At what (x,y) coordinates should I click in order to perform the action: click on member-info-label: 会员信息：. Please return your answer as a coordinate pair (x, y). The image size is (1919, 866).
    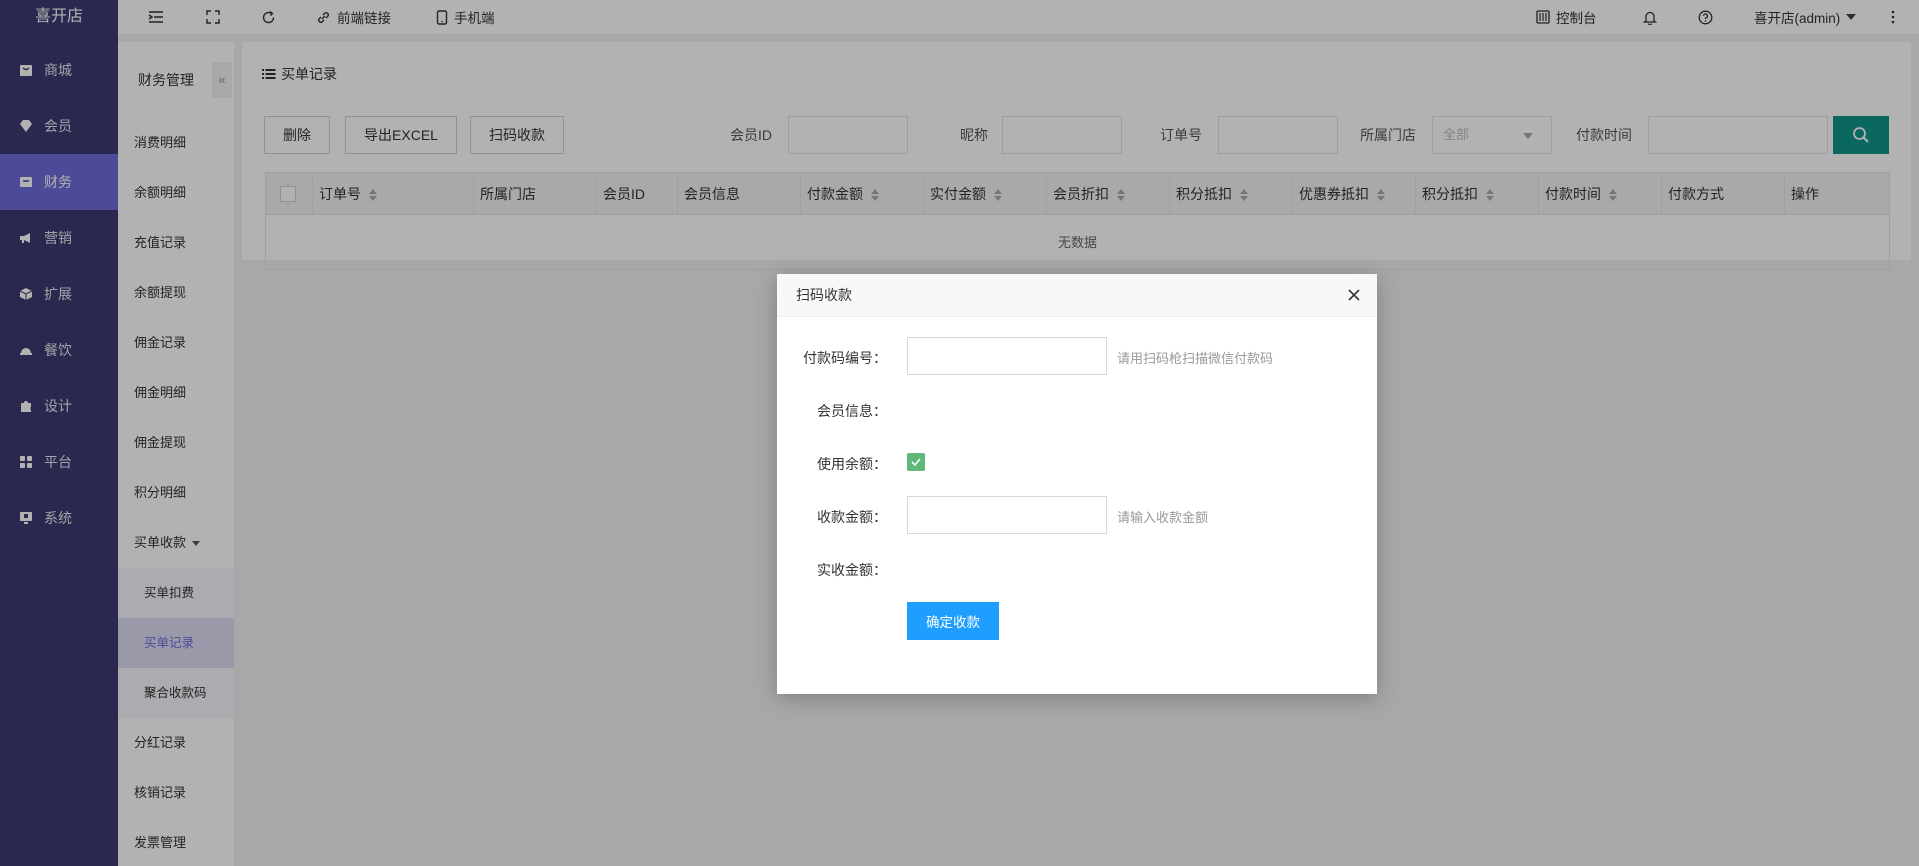
    Looking at the image, I should click on (852, 411).